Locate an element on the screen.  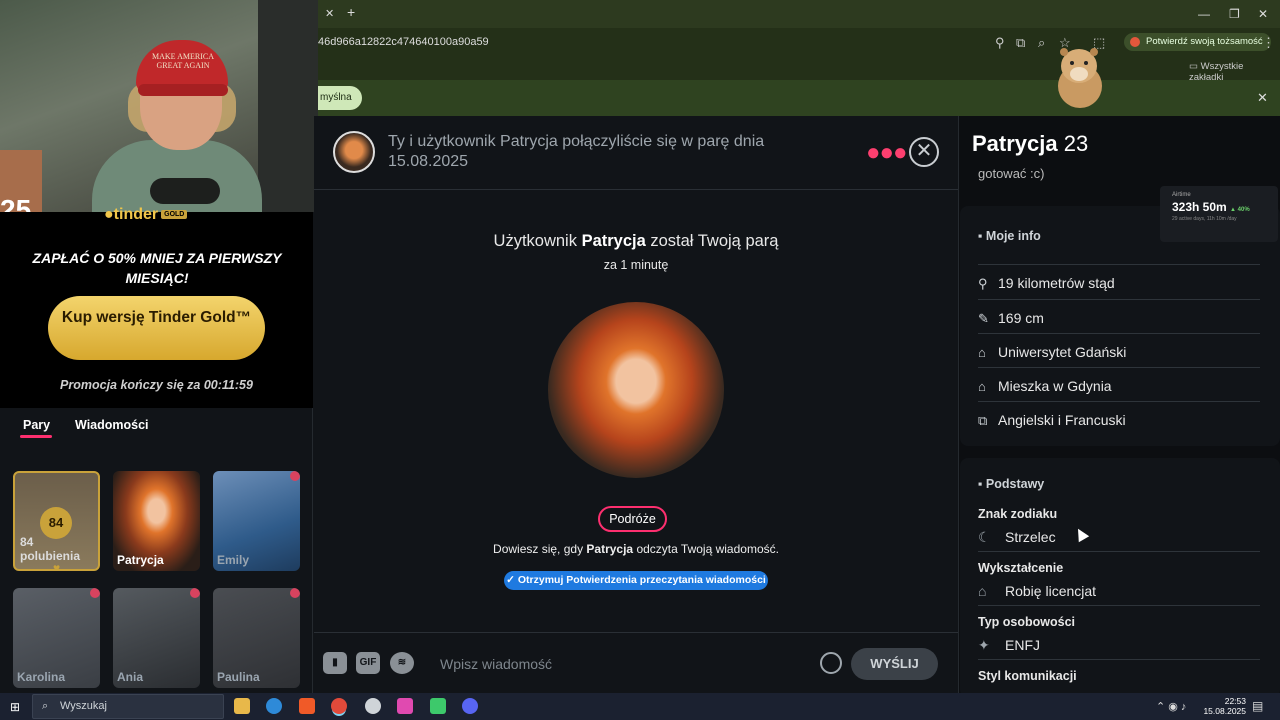
profile-name-text: Patrycja is located at coordinates (1015, 143).